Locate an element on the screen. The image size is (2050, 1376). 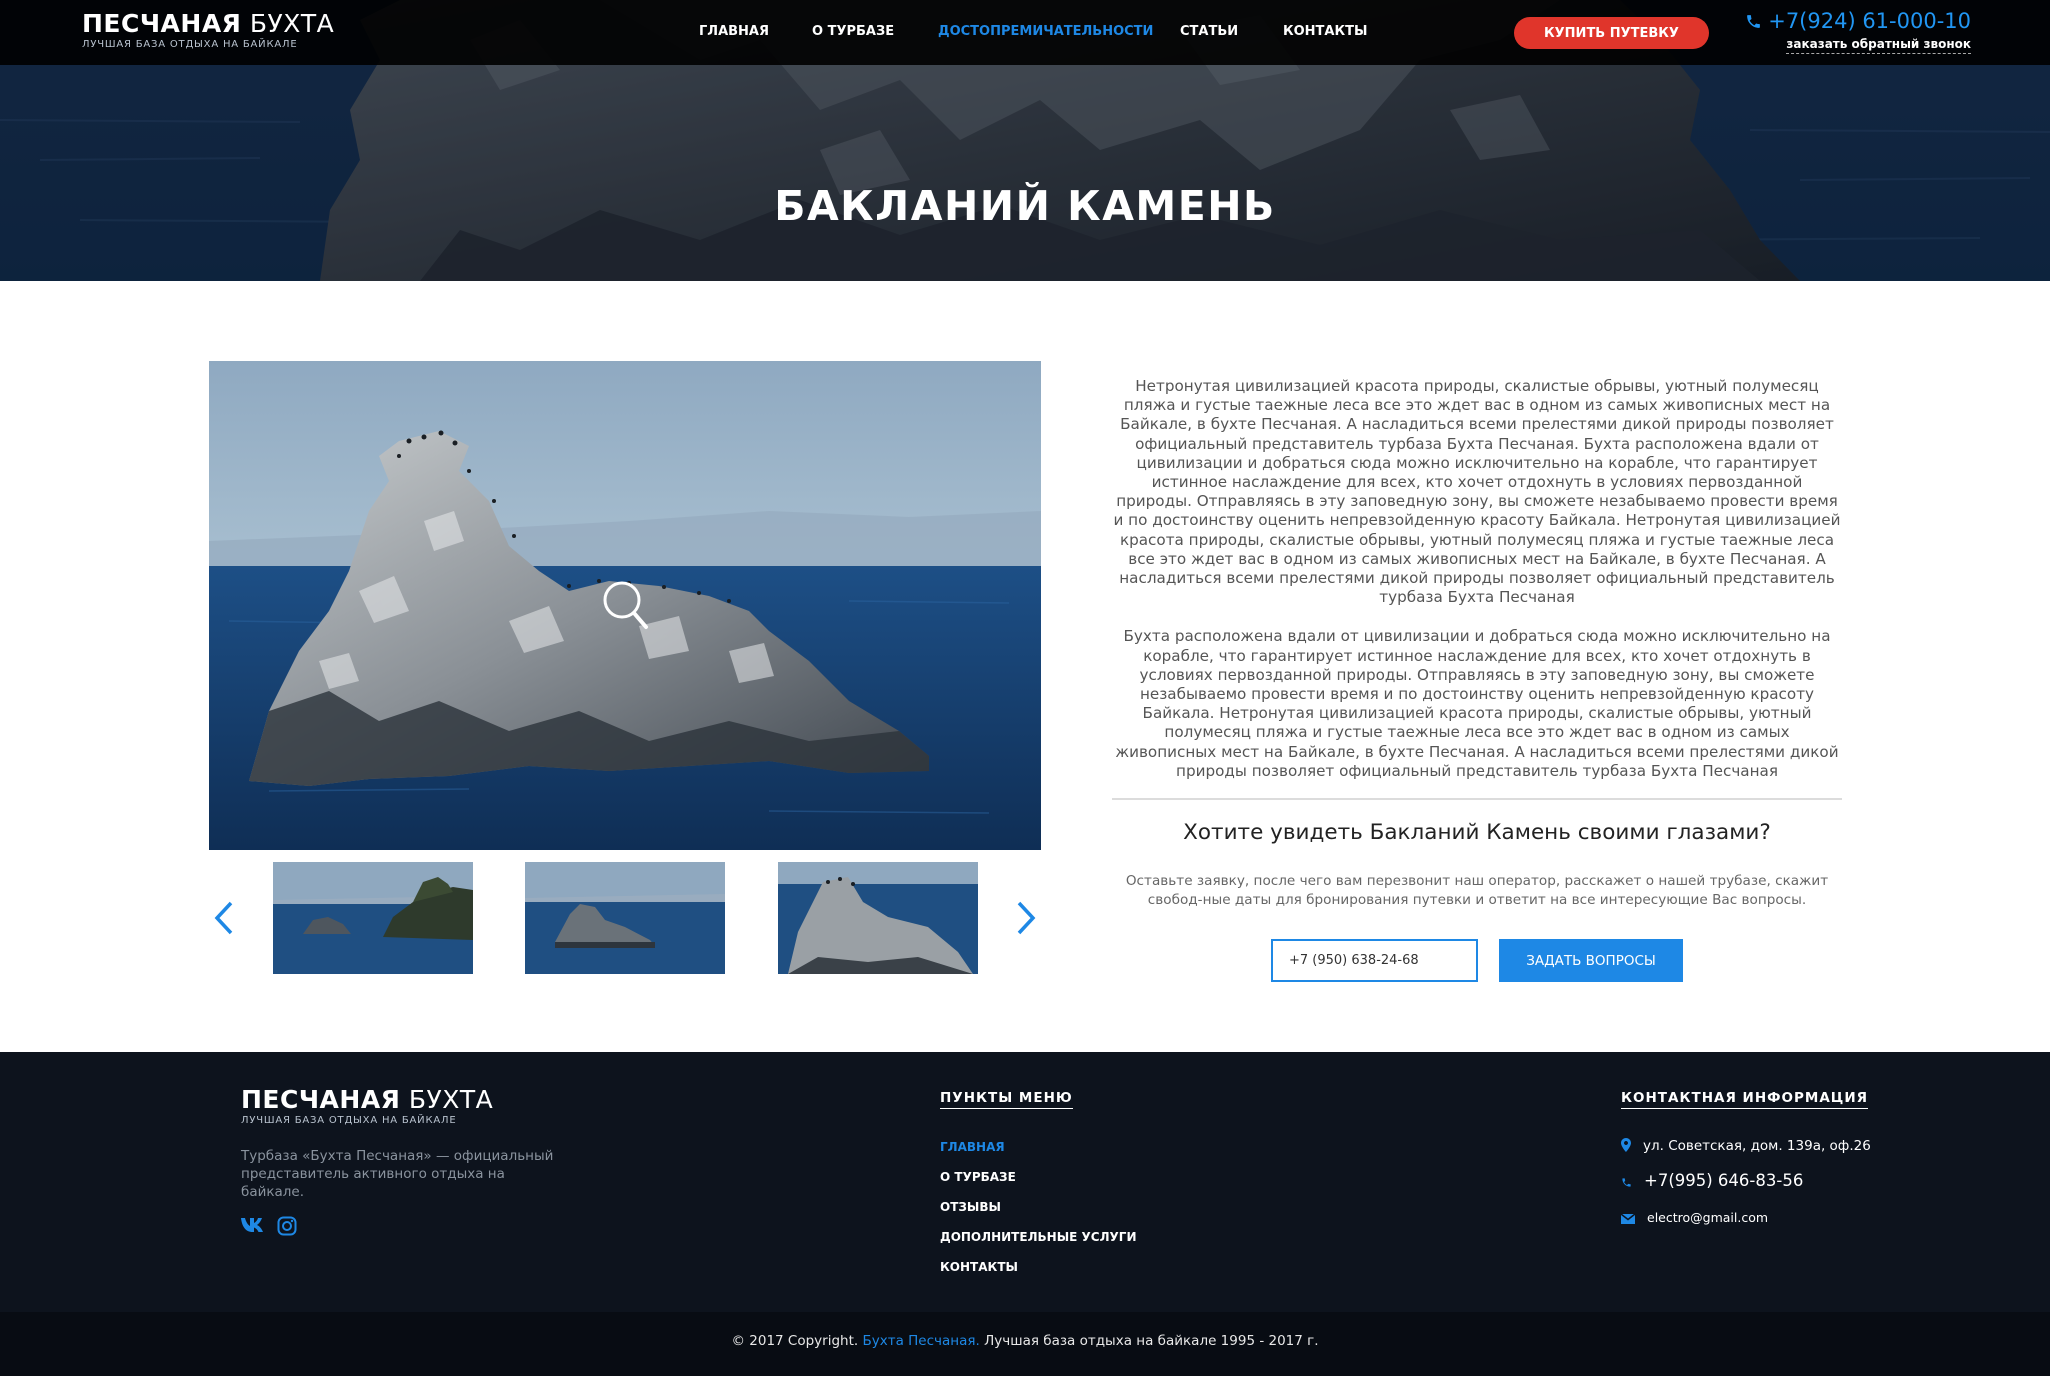
footer-menu-item-contacts: КОНТАКТЫ is located at coordinates (979, 1267).